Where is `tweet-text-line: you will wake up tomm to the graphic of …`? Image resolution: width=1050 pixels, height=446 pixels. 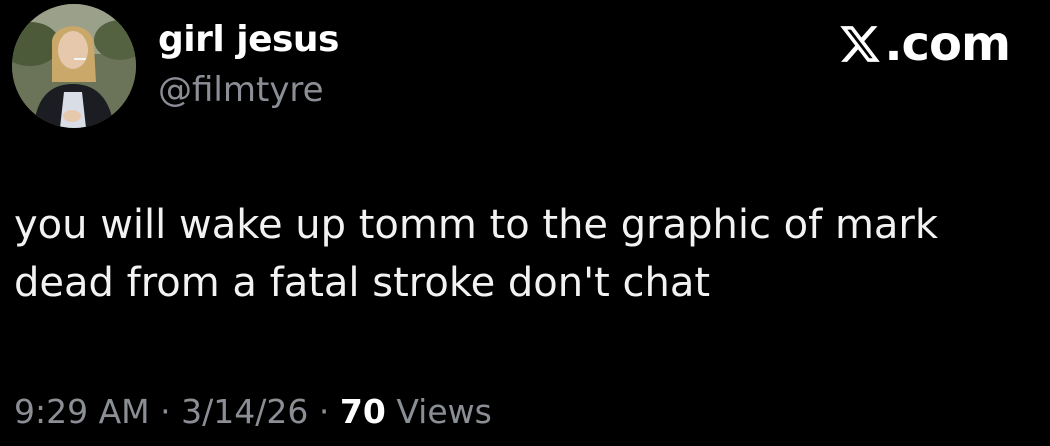 tweet-text-line: you will wake up tomm to the graphic of … is located at coordinates (476, 225).